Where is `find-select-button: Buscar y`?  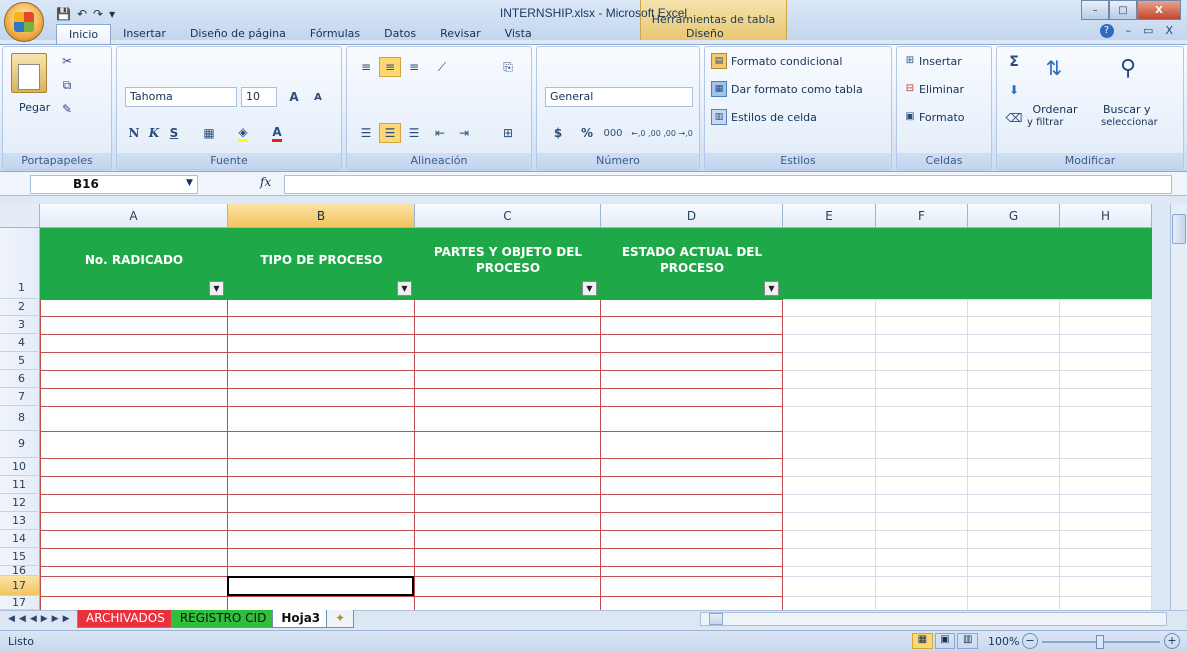
find-select-button: Buscar y is located at coordinates (1127, 109).